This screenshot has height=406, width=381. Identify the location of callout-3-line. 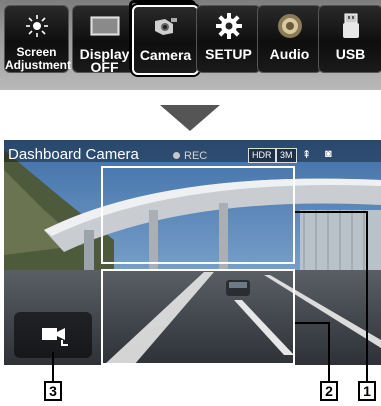
(53, 366).